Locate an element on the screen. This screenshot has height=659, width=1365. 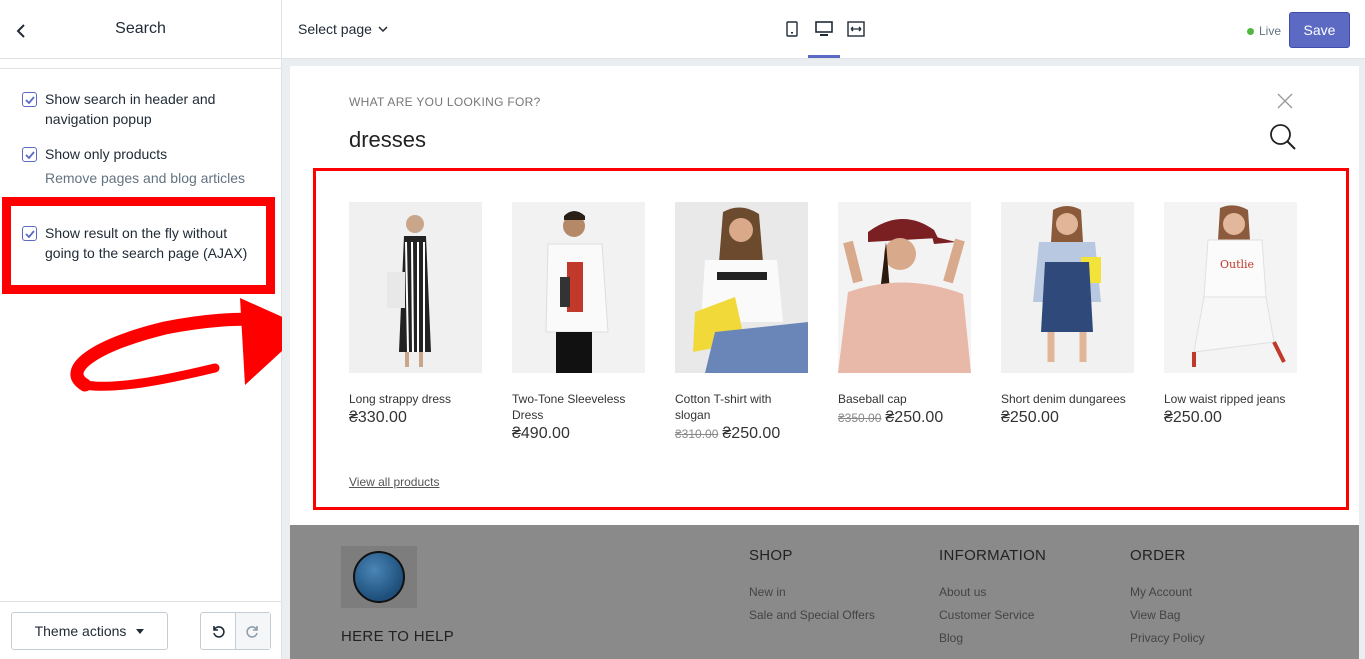
footer-link: Blog is located at coordinates (992, 638).